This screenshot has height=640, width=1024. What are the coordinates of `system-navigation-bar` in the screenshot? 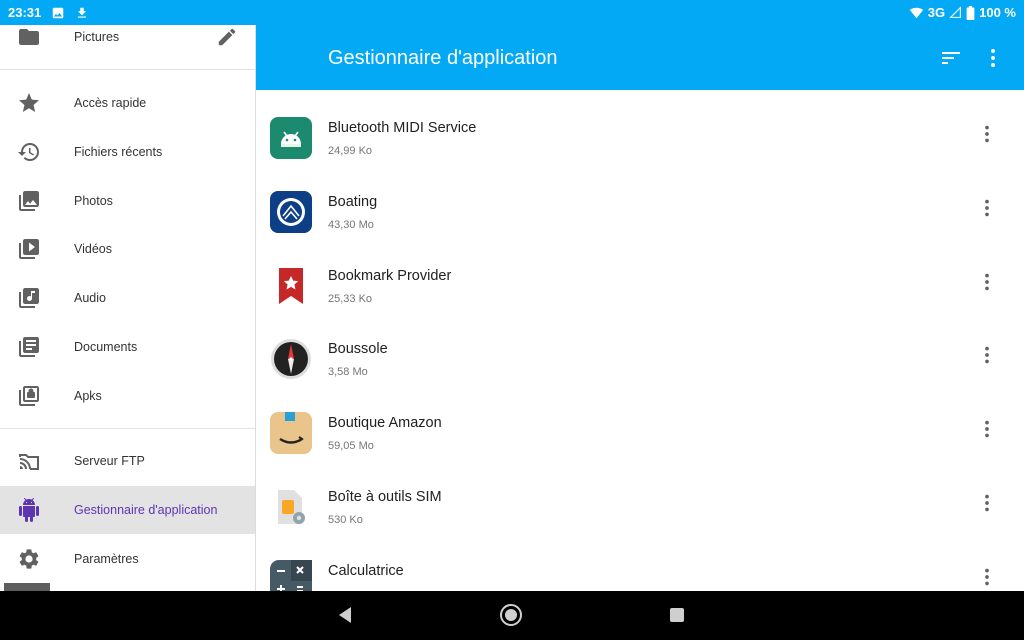 It's located at (512, 615).